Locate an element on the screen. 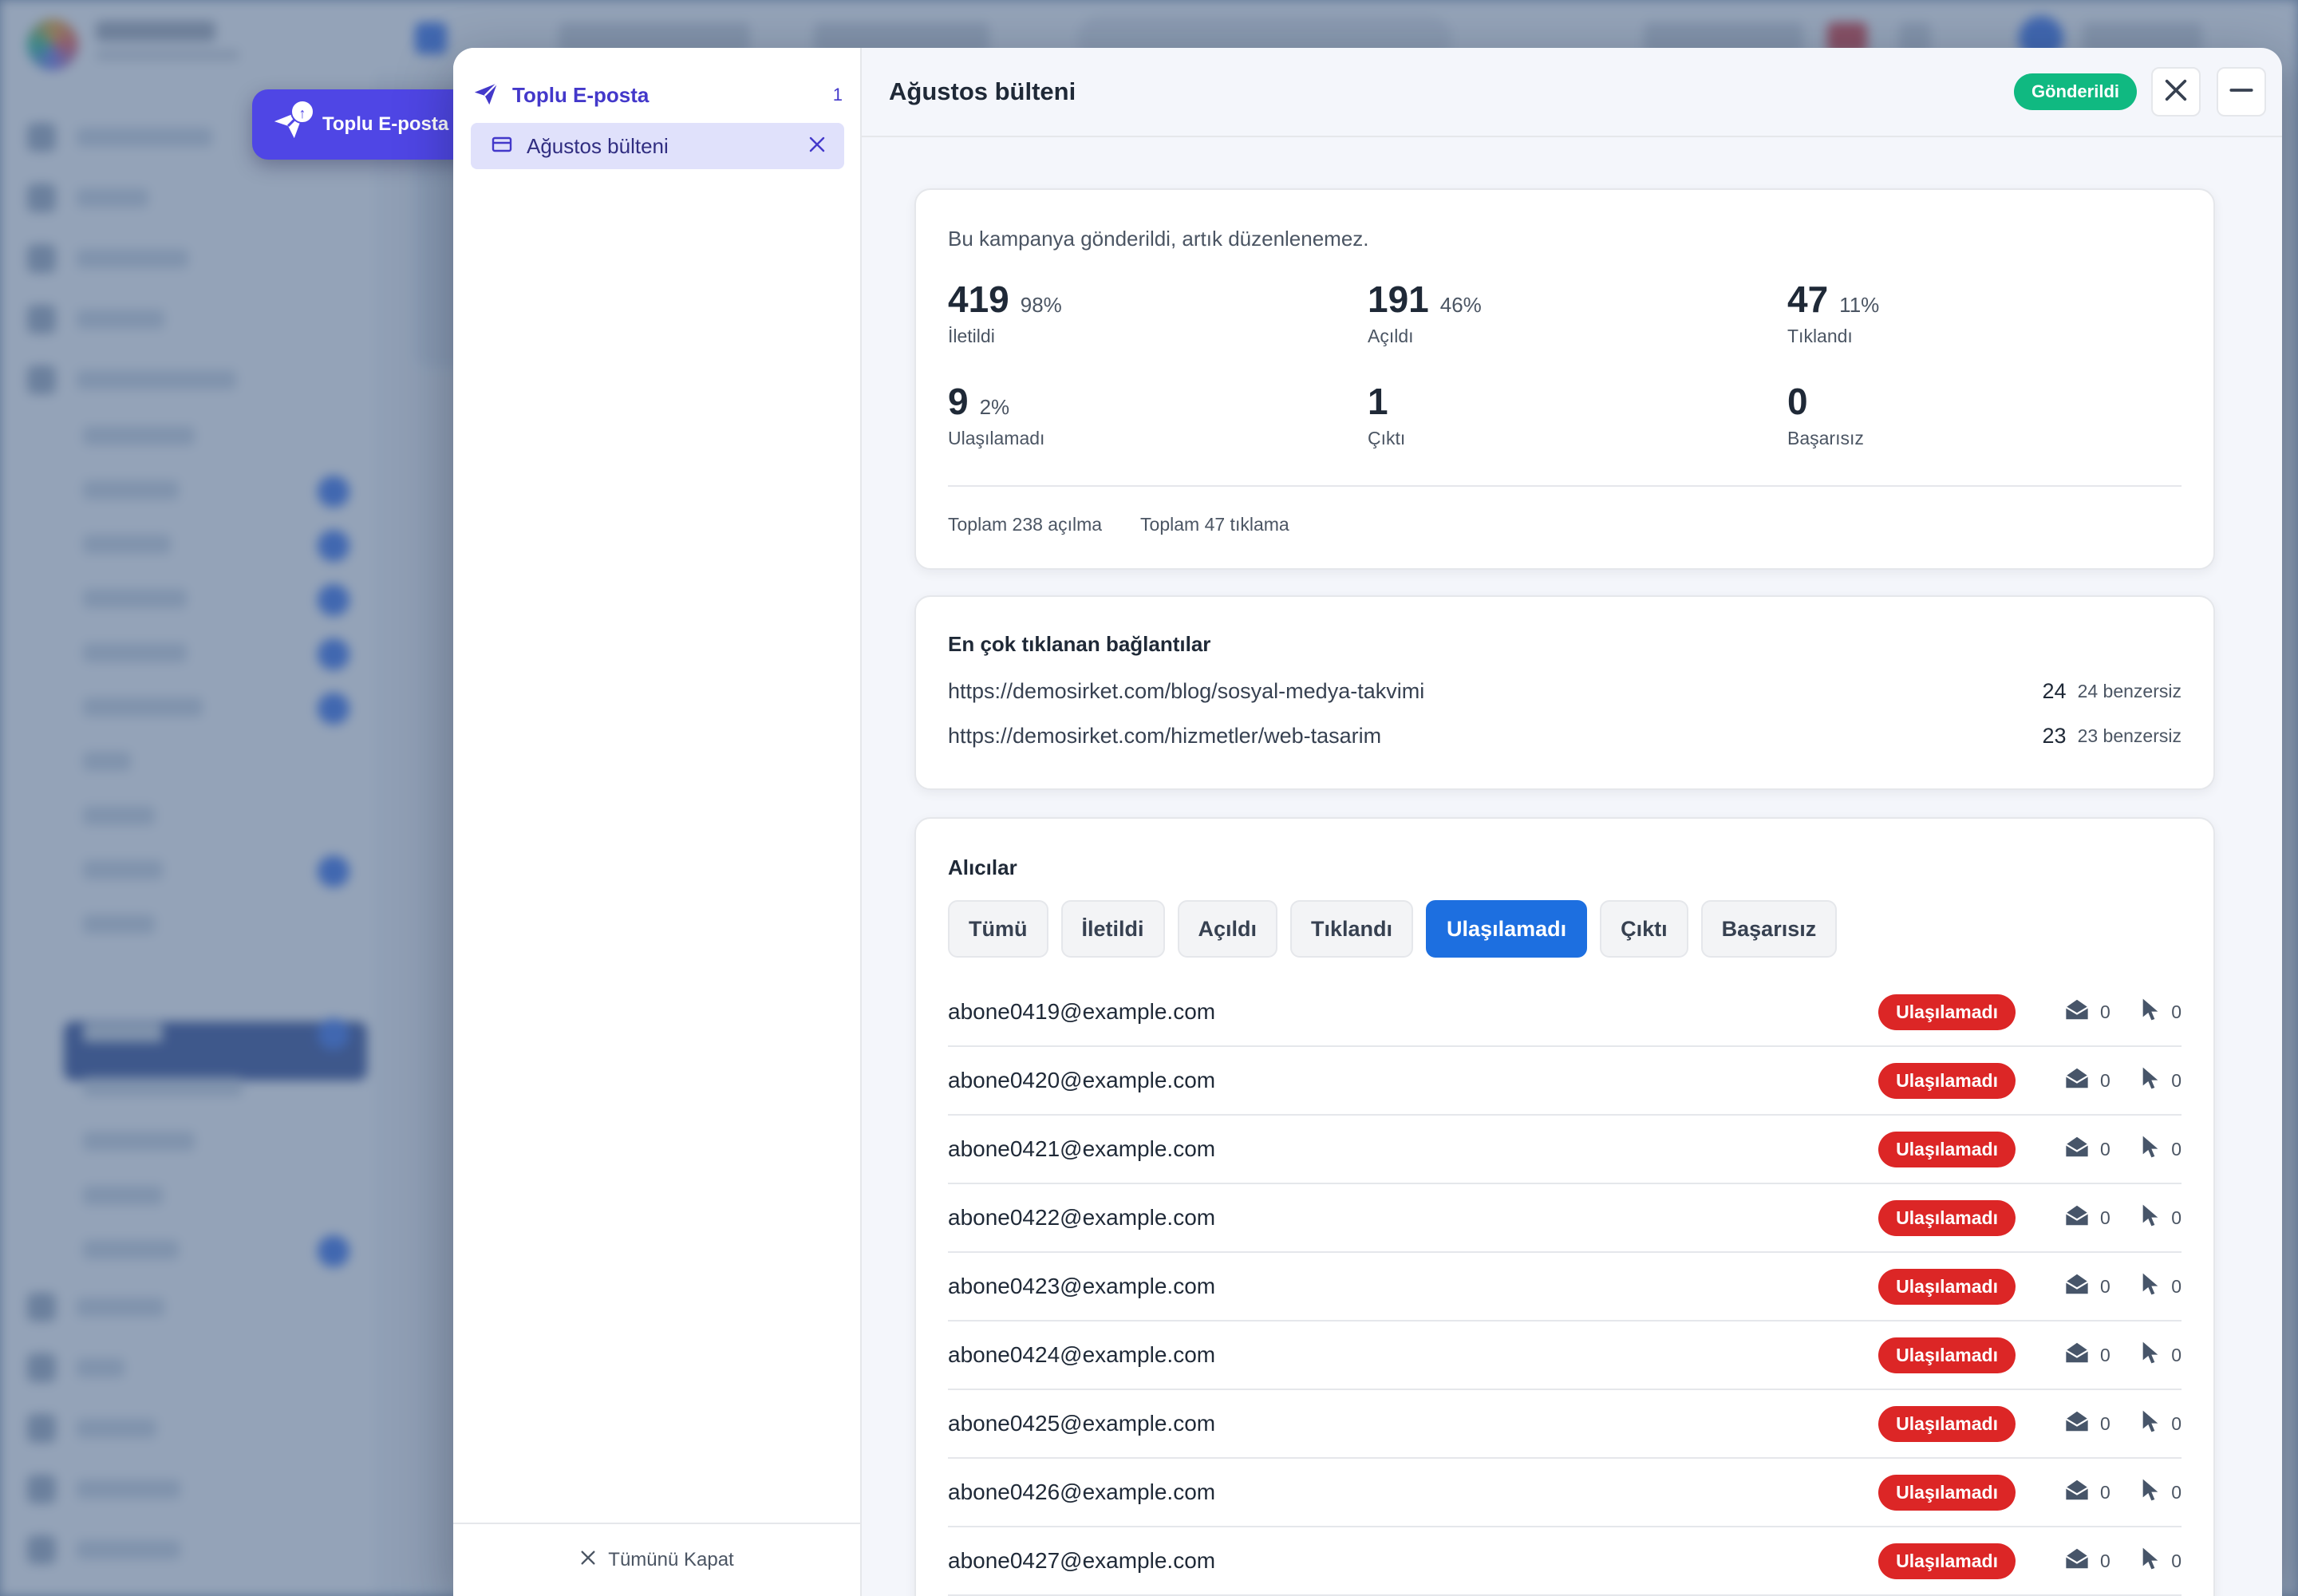  total-opens: Toplam 238 açılma is located at coordinates (1025, 524).